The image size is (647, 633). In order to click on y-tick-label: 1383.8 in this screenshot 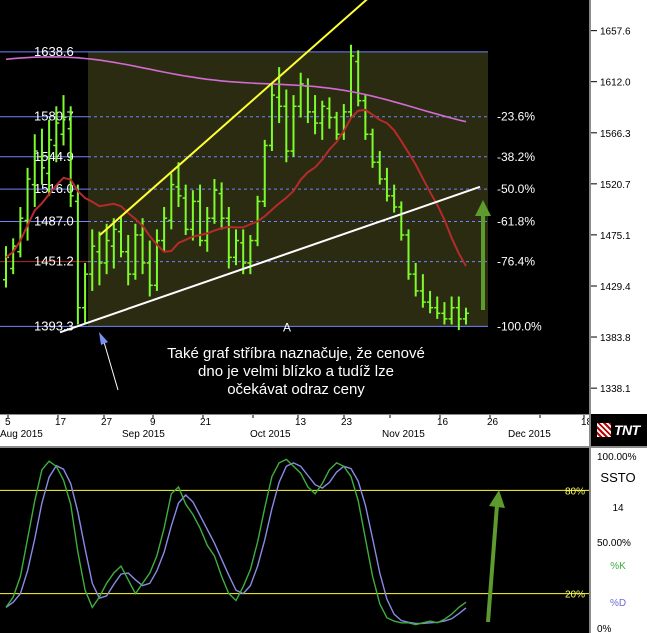, I will do `click(615, 338)`.